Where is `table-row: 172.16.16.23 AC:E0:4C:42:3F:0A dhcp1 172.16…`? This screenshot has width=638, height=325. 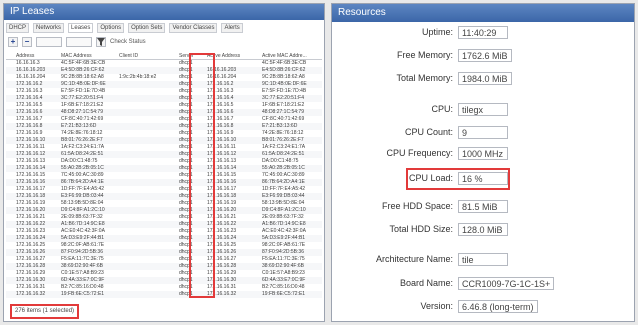 table-row: 172.16.16.23 AC:E0:4C:42:3F:0A dhcp1 172.16… is located at coordinates (164, 231).